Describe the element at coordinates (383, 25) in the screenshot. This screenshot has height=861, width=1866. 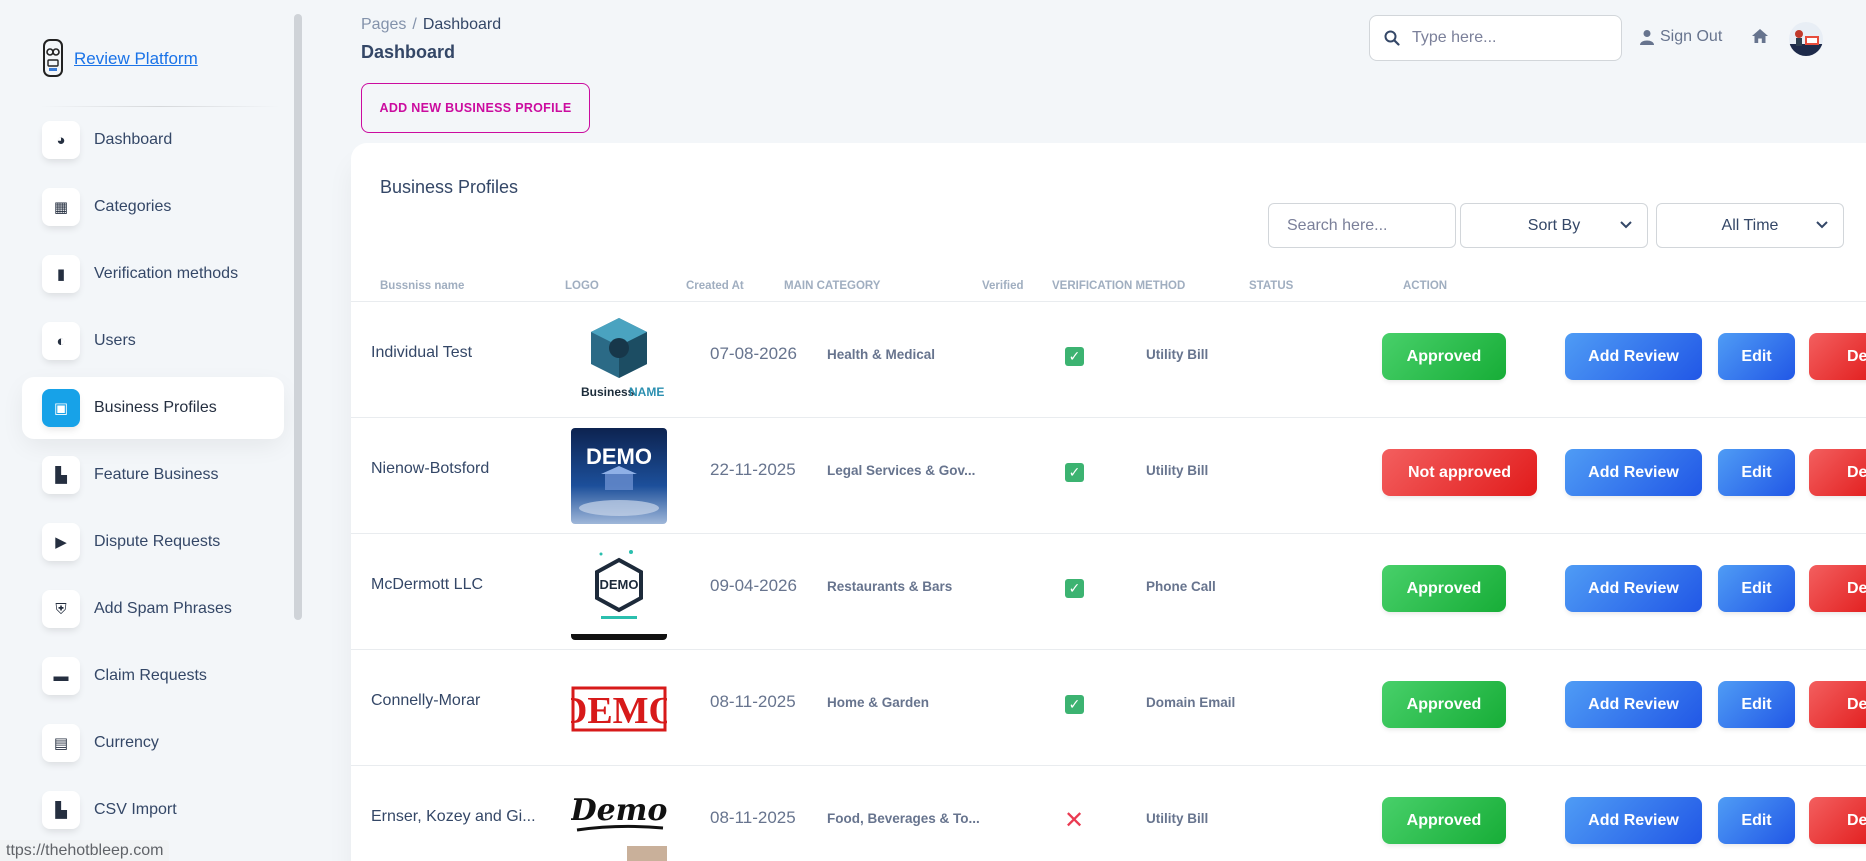
I see `breadcrumb-root: Pages` at that location.